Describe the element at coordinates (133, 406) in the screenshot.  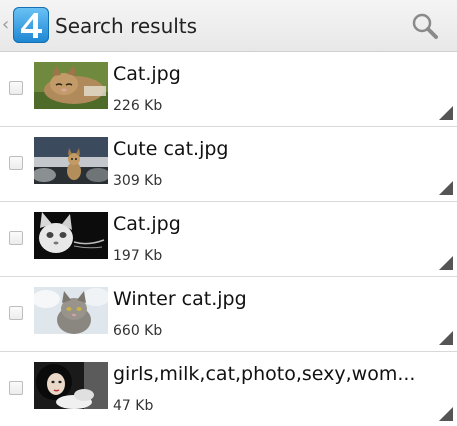
I see `file-size: 47 Kb` at that location.